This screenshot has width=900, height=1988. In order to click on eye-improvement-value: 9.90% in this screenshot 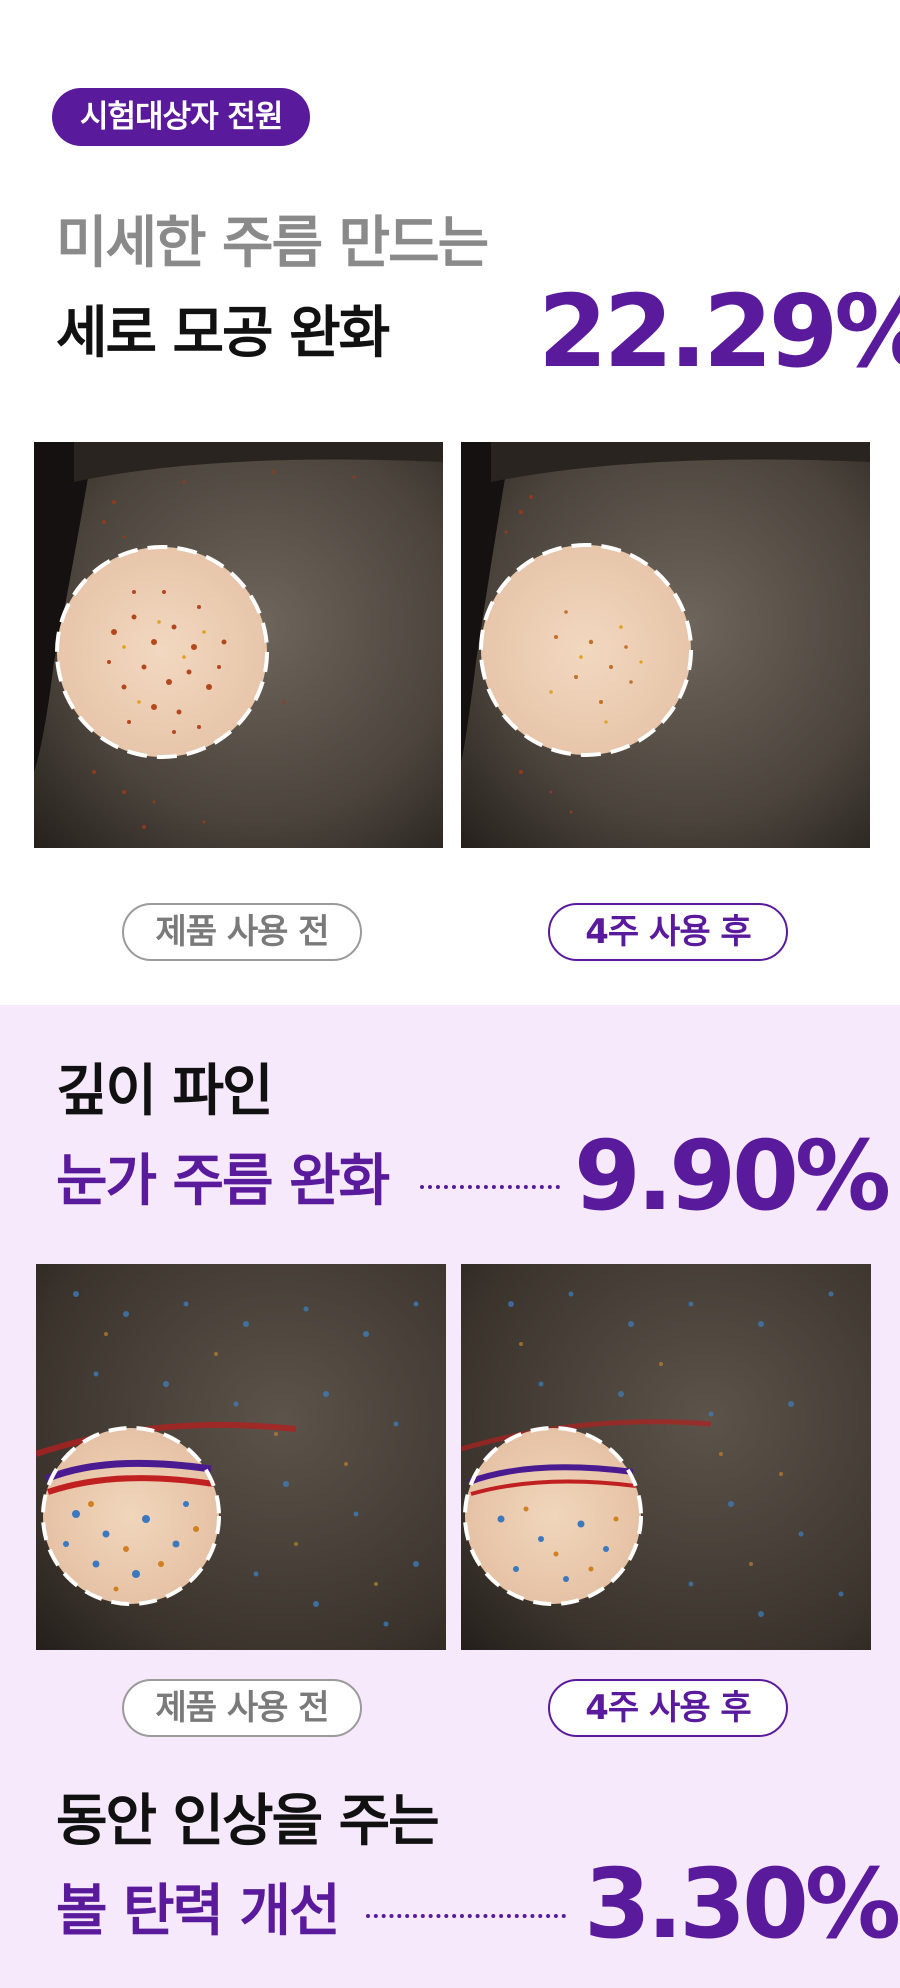, I will do `click(732, 1176)`.